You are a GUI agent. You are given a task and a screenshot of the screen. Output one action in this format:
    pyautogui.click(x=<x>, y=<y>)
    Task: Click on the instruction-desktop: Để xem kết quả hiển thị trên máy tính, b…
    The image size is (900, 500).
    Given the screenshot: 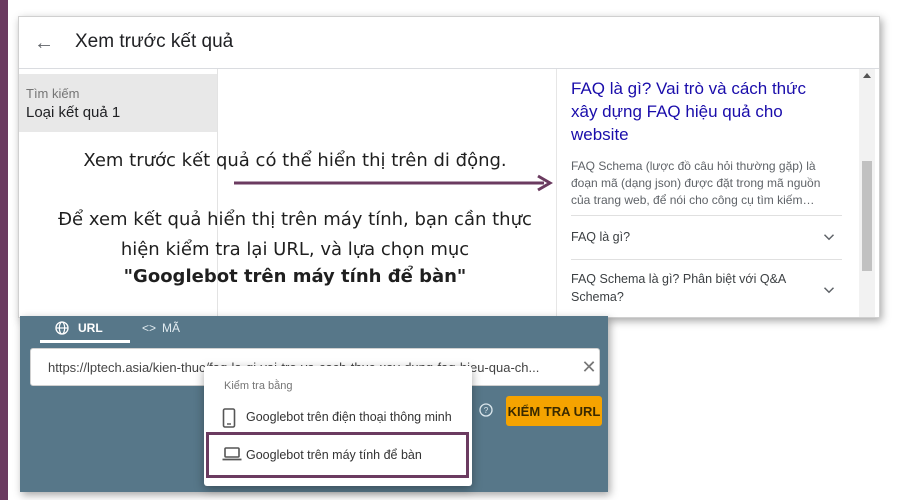 What is the action you would take?
    pyautogui.click(x=295, y=234)
    